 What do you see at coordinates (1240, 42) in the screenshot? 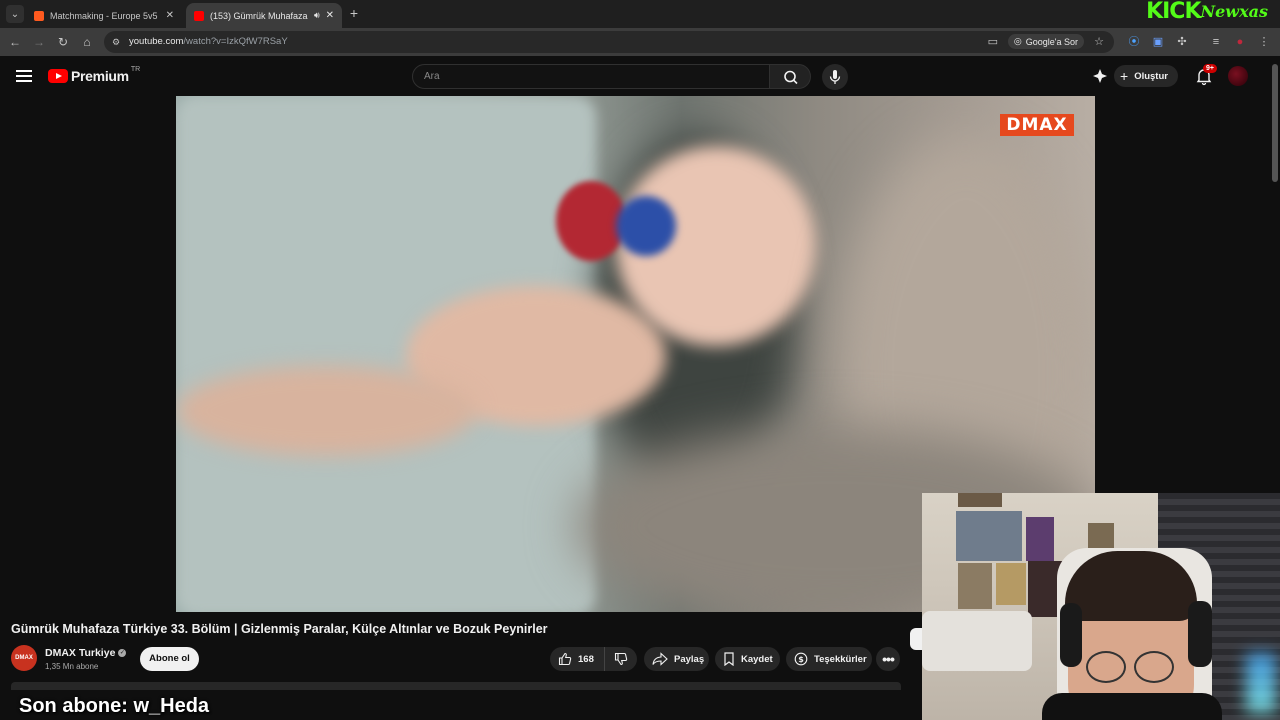
I see `profile-avatar-icon: ●` at bounding box center [1240, 42].